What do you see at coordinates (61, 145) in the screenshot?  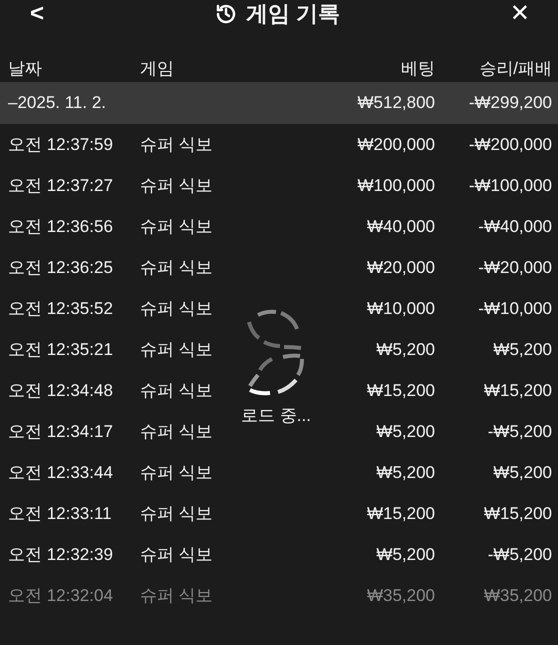 I see `time-cell-text: 오전 12:37:59` at bounding box center [61, 145].